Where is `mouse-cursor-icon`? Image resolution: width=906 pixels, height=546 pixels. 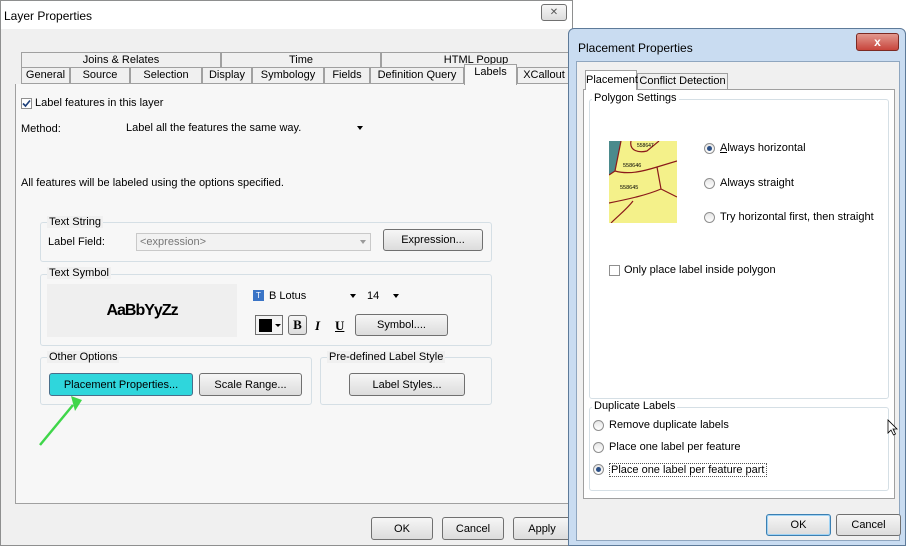 mouse-cursor-icon is located at coordinates (892, 427).